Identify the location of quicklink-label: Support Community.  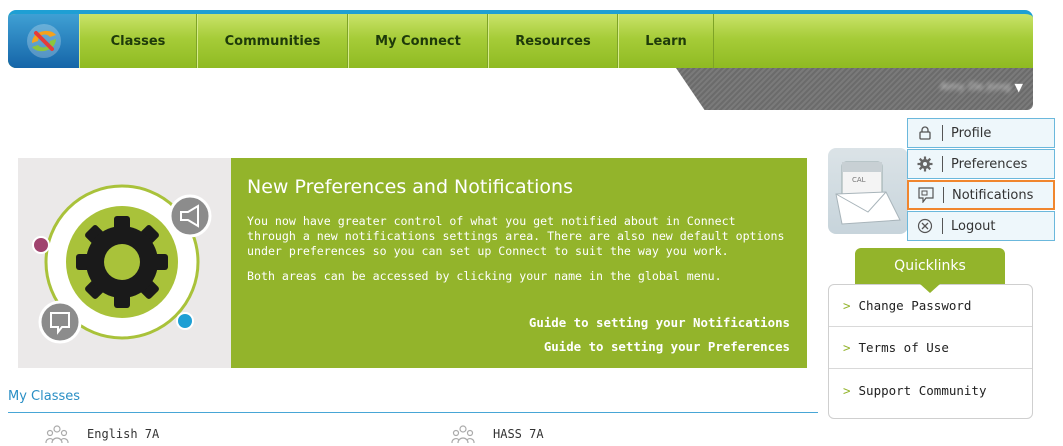
(922, 390).